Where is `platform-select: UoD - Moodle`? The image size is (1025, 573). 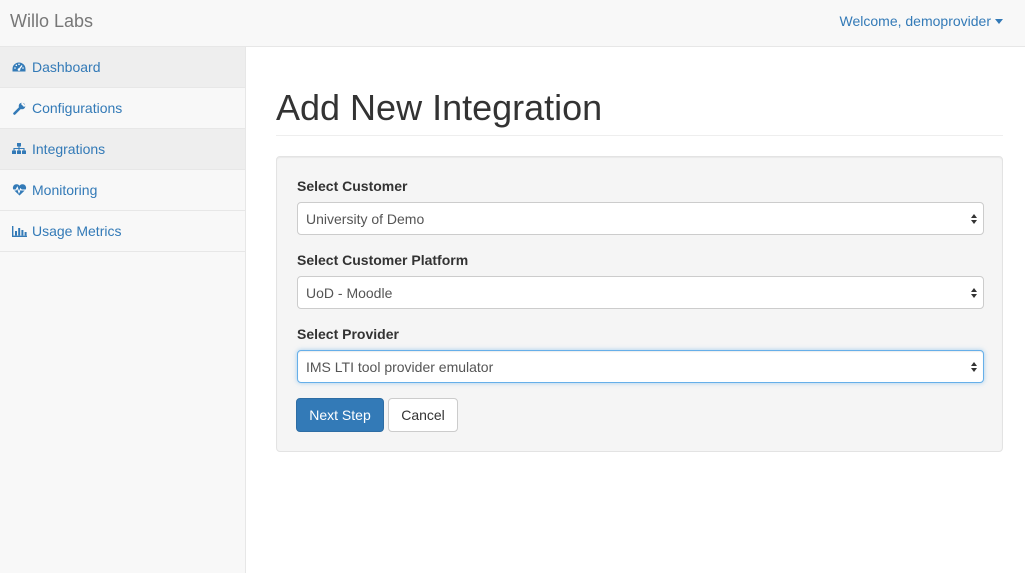 platform-select: UoD - Moodle is located at coordinates (640, 292).